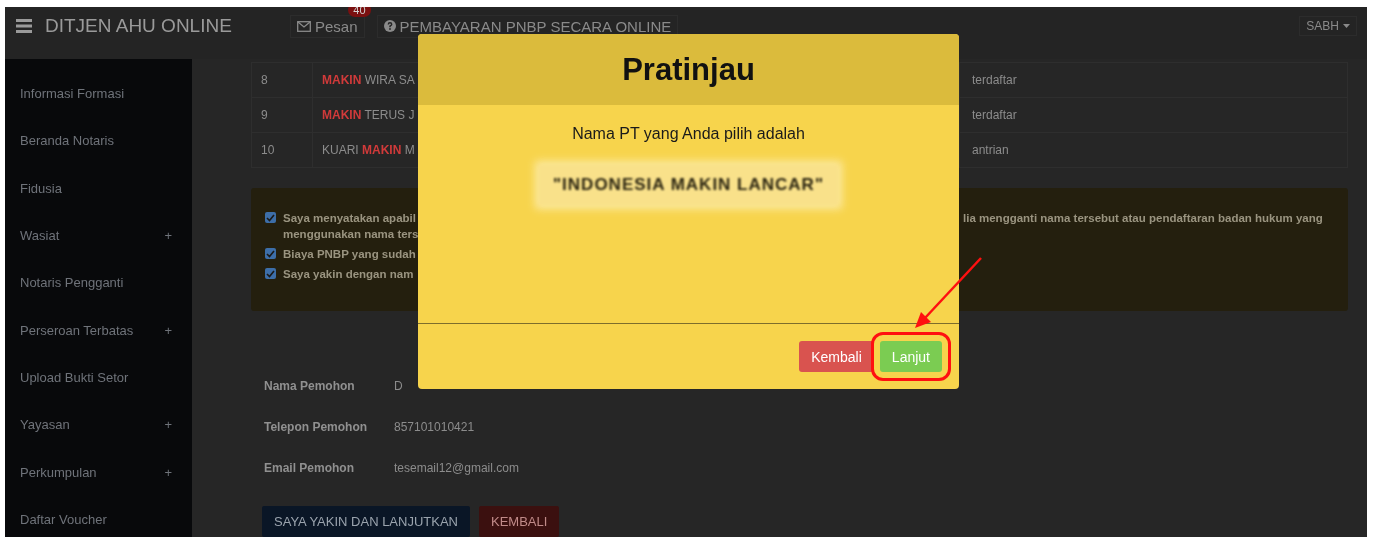 This screenshot has height=537, width=1375. I want to click on field-label: Nama Pemohon, so click(310, 385).